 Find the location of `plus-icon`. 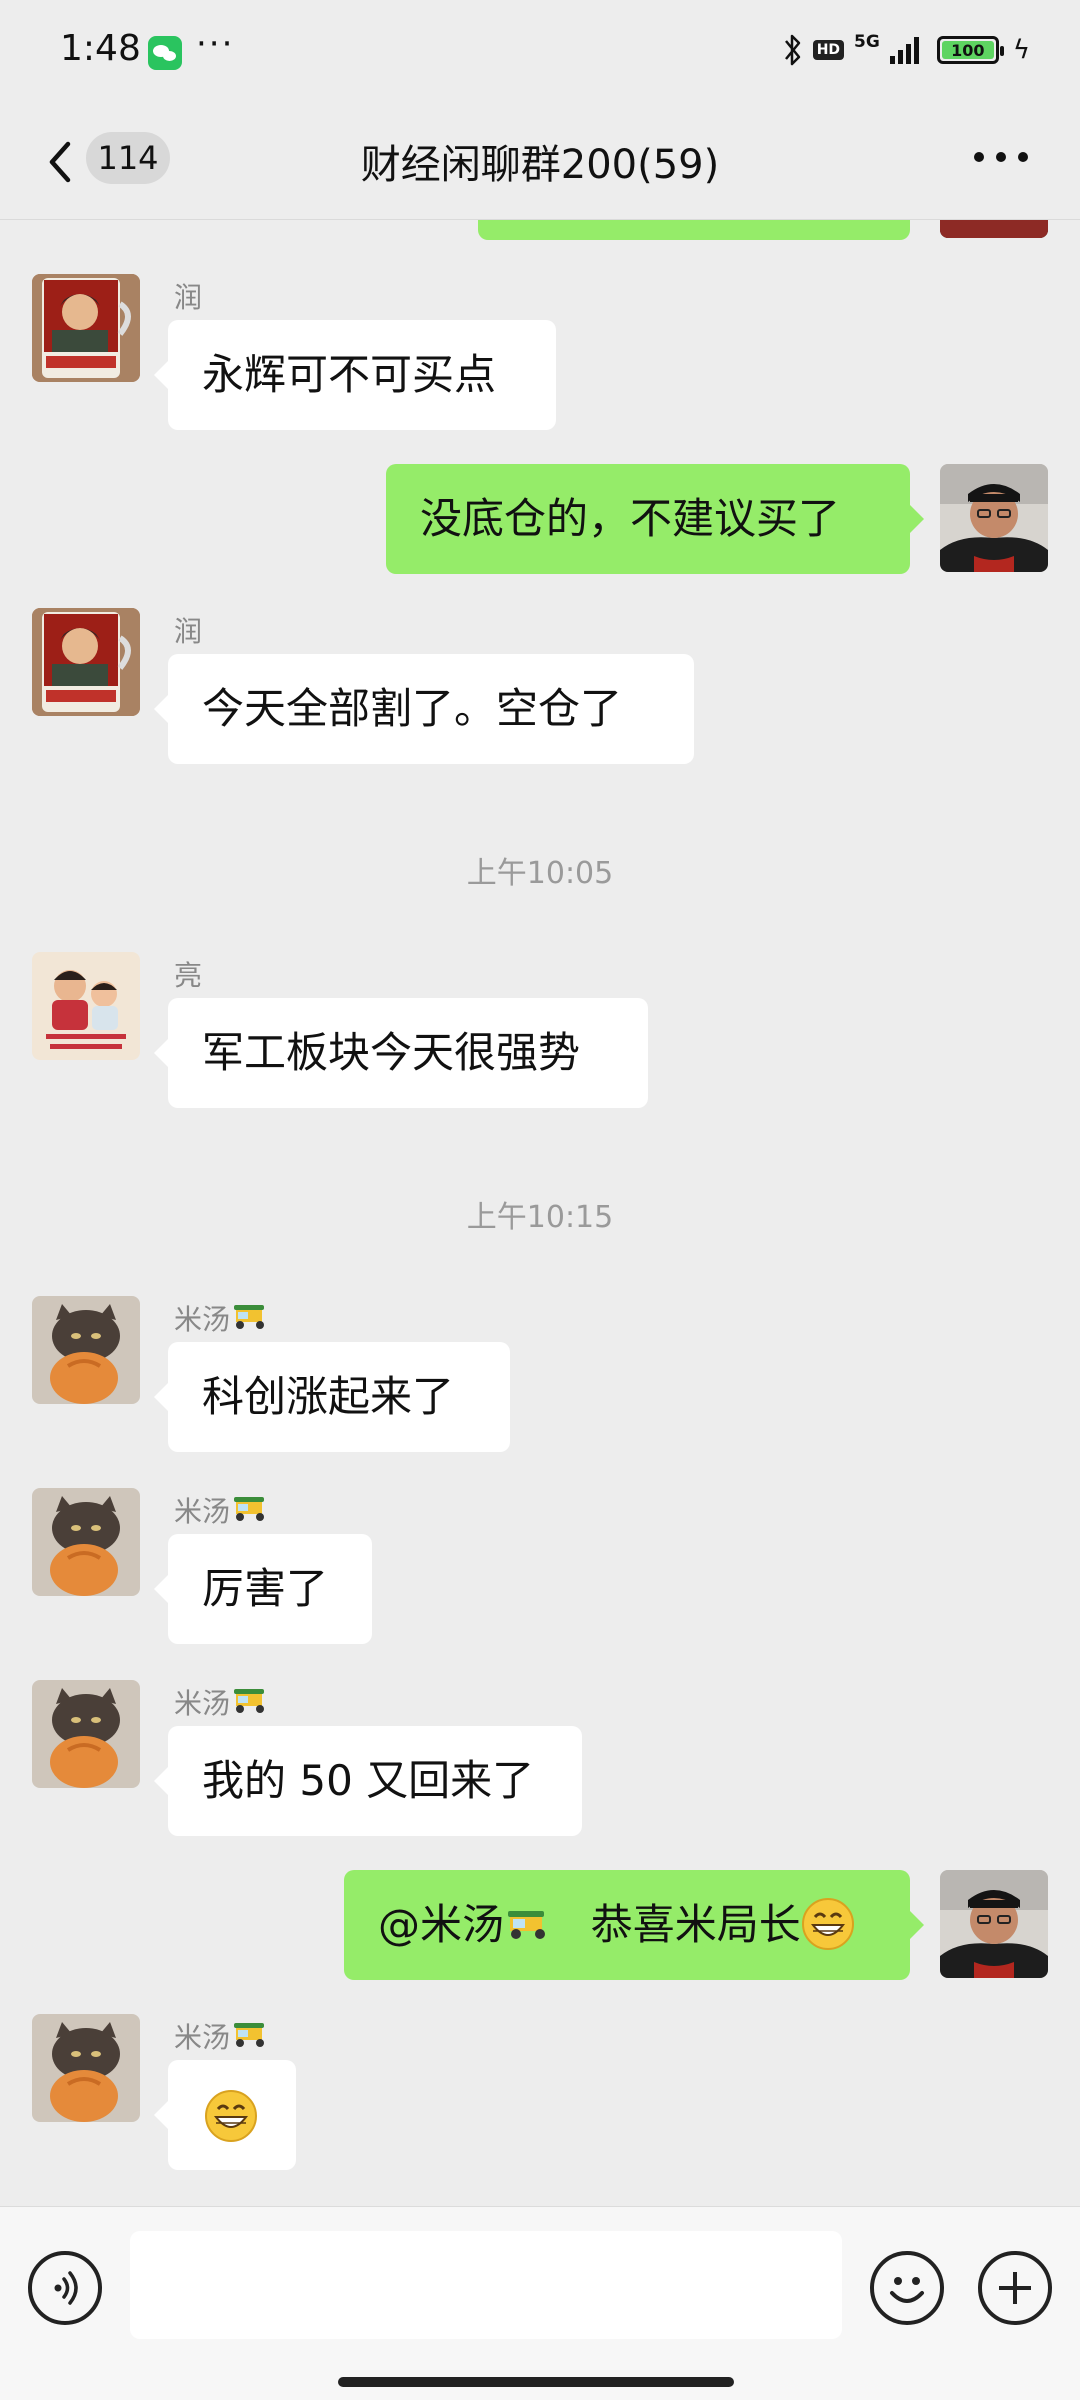

plus-icon is located at coordinates (1015, 2288).